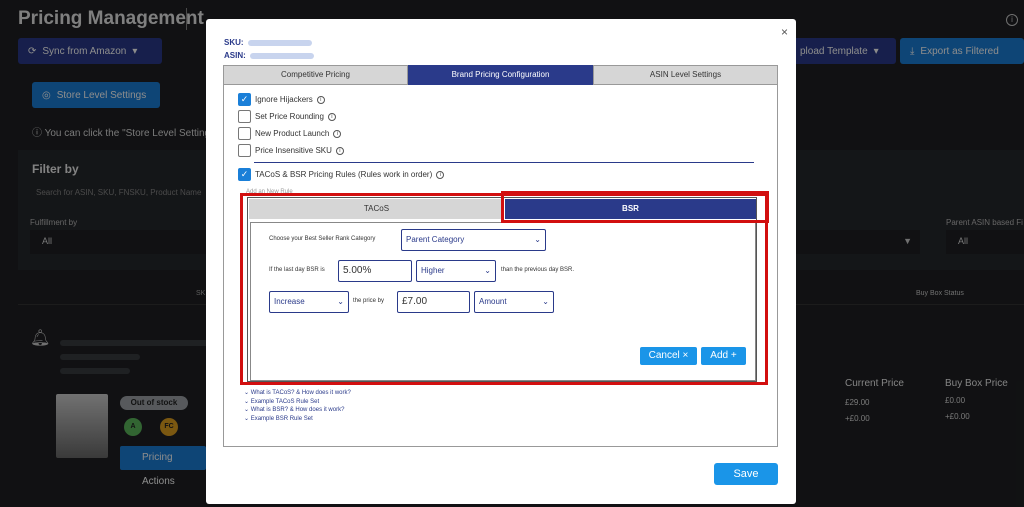 Image resolution: width=1024 pixels, height=507 pixels. I want to click on price-insensitive-row: Price Insensitive SKU i, so click(291, 150).